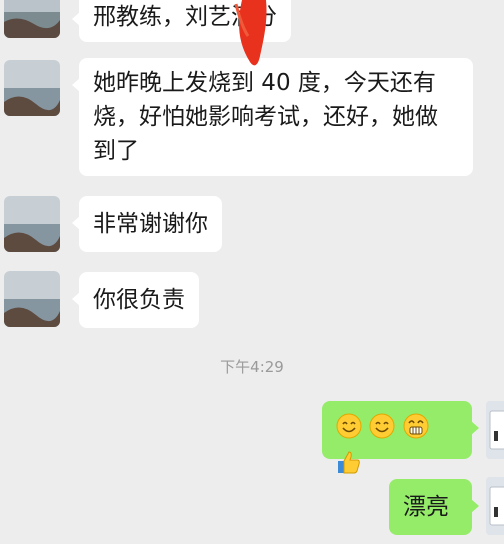 The height and width of the screenshot is (544, 504). I want to click on message-bubble-outgoing: 漂亮, so click(434, 507).